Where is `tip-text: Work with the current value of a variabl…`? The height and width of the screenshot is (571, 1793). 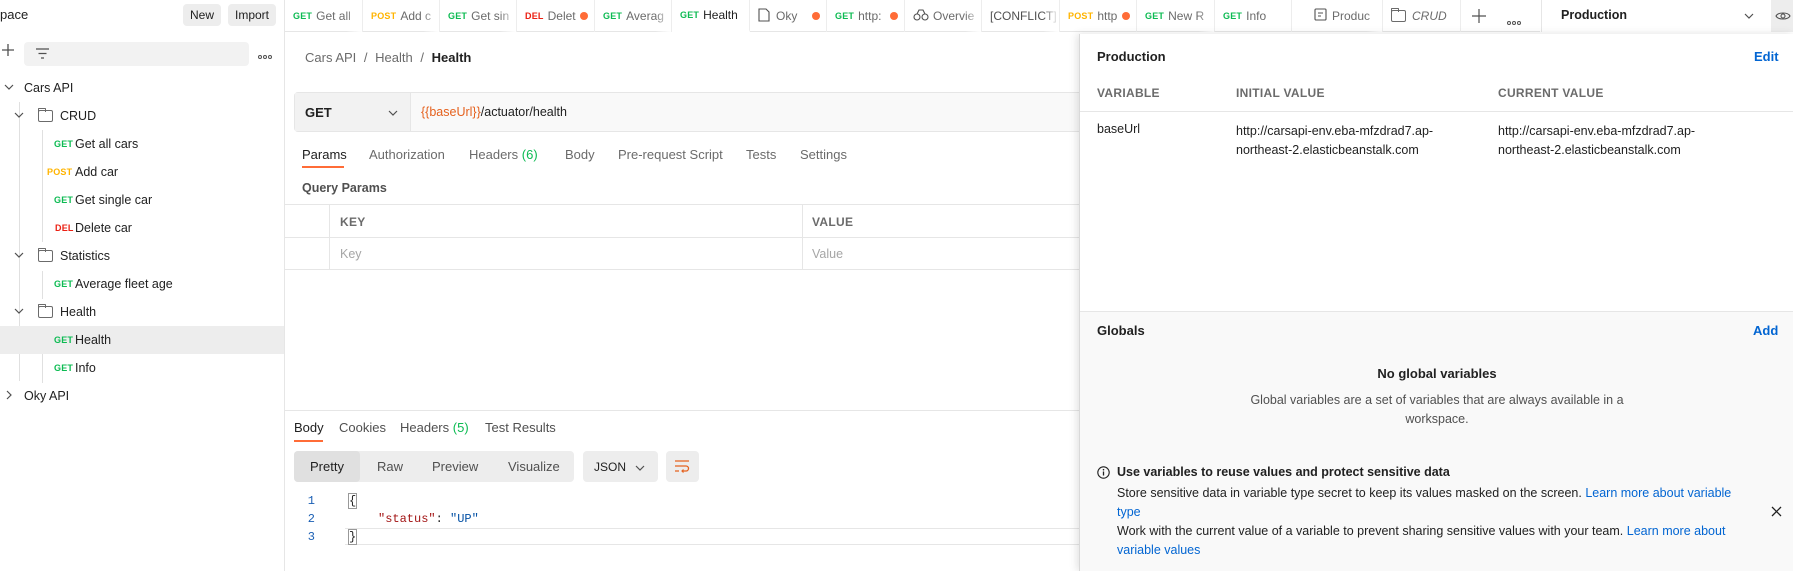
tip-text: Work with the current value of a variabl… is located at coordinates (1370, 531).